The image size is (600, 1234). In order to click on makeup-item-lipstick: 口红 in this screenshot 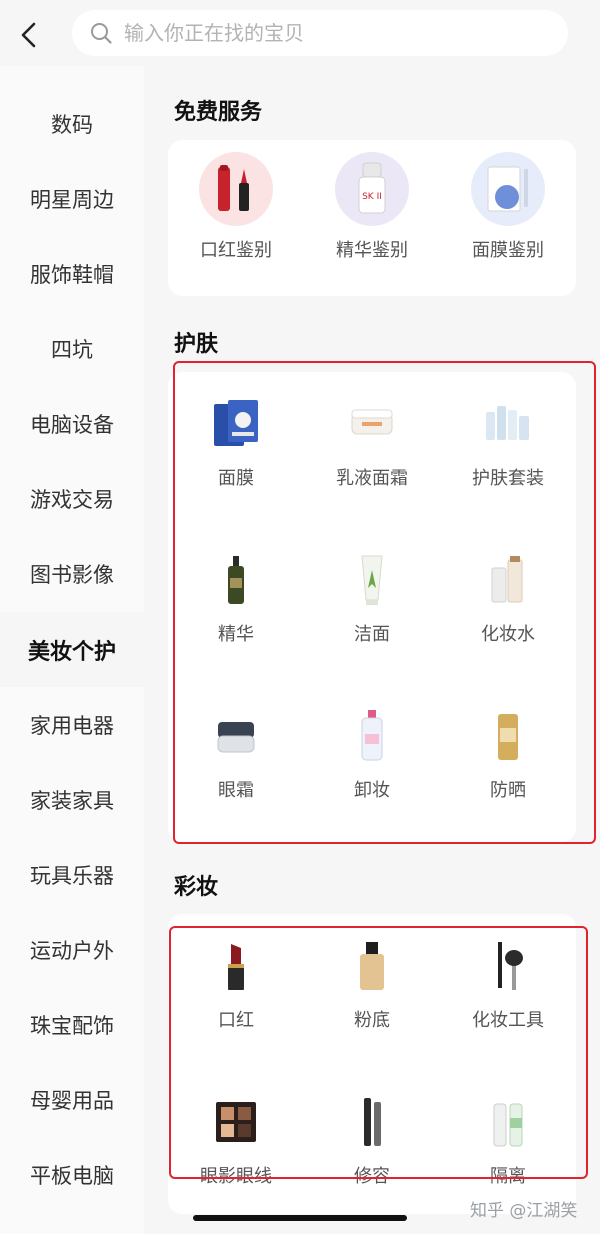, I will do `click(236, 984)`.